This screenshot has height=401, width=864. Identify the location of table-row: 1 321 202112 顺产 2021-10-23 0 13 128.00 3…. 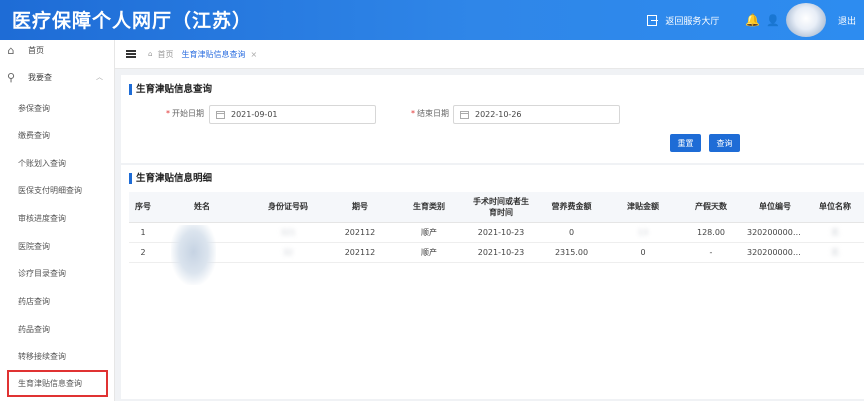
(496, 232).